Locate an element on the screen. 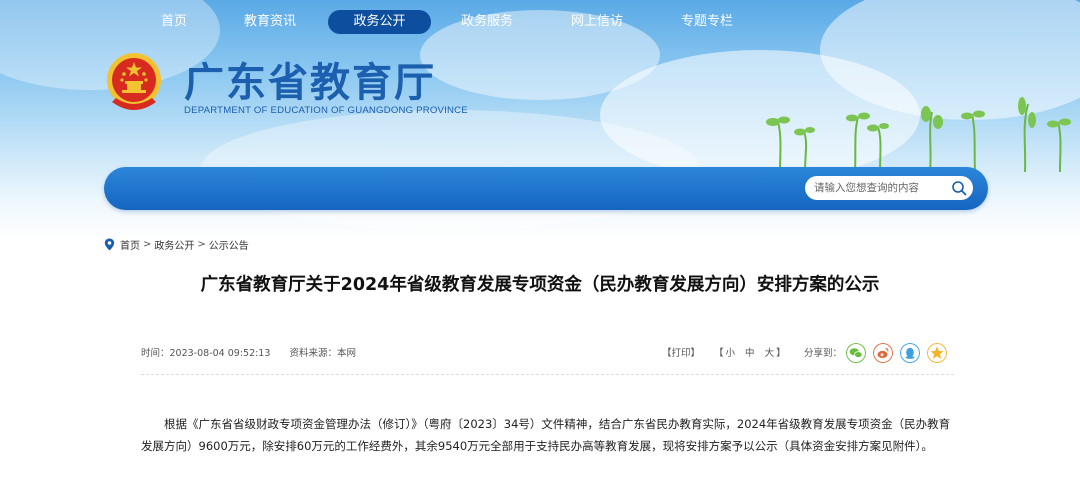 This screenshot has height=487, width=1080. breadcrumb-announcements: 公示公告 is located at coordinates (229, 244).